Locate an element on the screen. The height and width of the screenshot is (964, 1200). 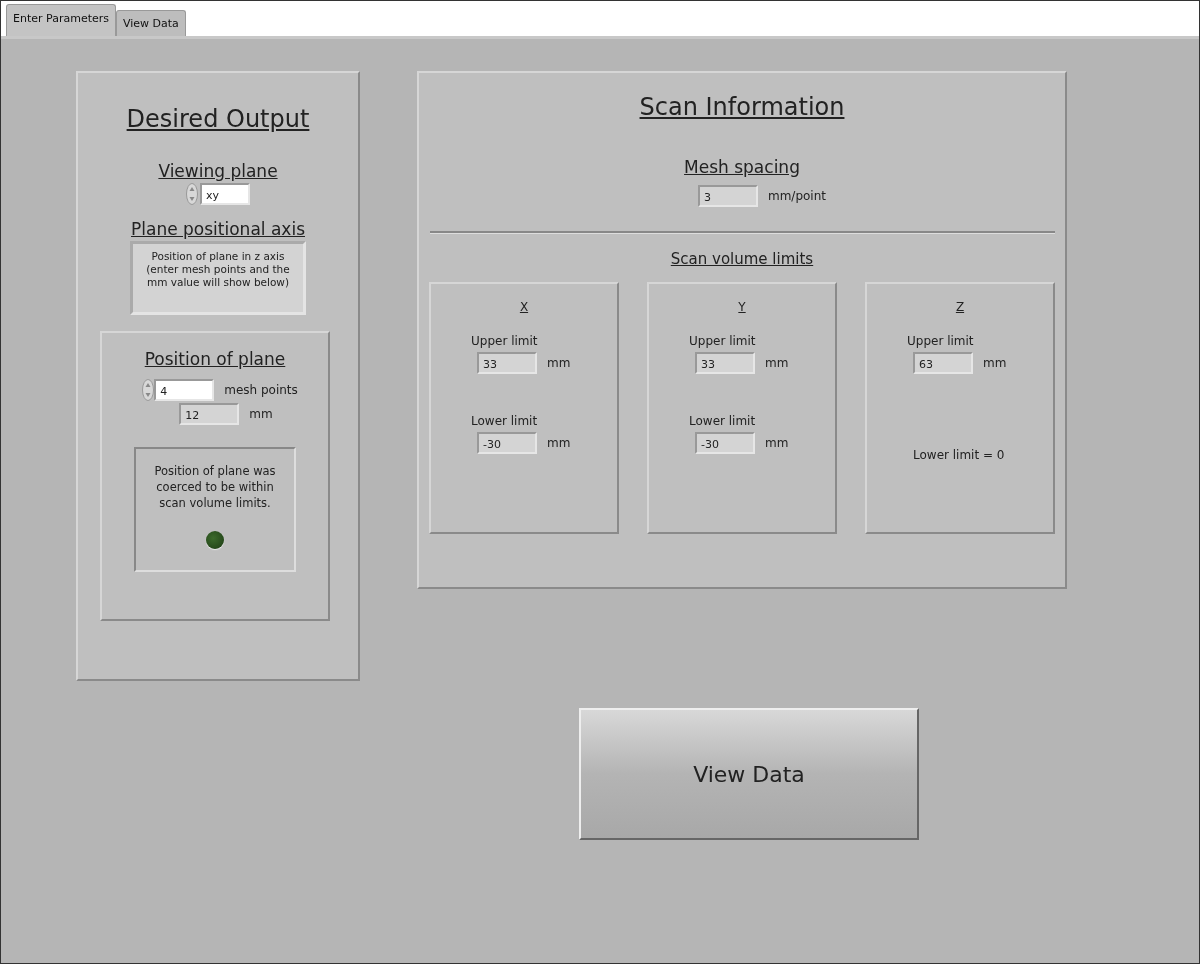
field-label: Viewing plane is located at coordinates (218, 171).